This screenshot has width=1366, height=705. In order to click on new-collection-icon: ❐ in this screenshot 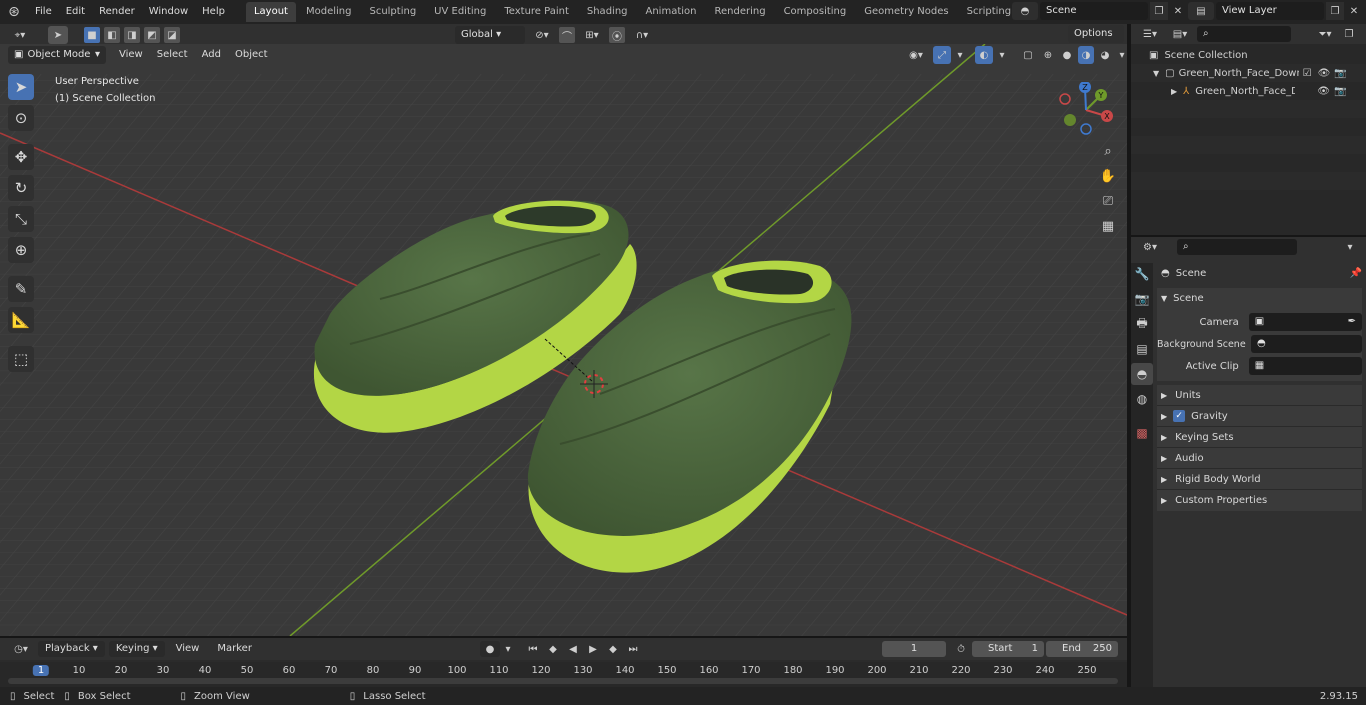, I will do `click(1349, 34)`.